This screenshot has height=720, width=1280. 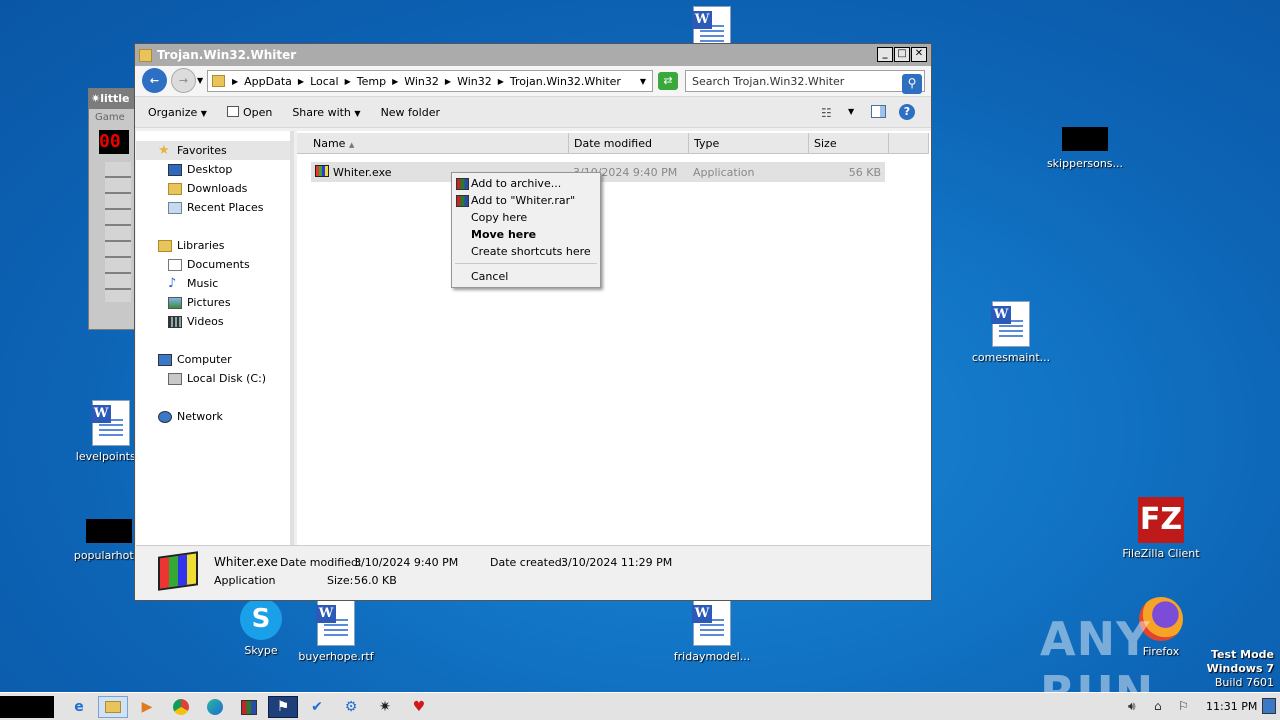 I want to click on game-window: ✷little Game 00, so click(x=112, y=209).